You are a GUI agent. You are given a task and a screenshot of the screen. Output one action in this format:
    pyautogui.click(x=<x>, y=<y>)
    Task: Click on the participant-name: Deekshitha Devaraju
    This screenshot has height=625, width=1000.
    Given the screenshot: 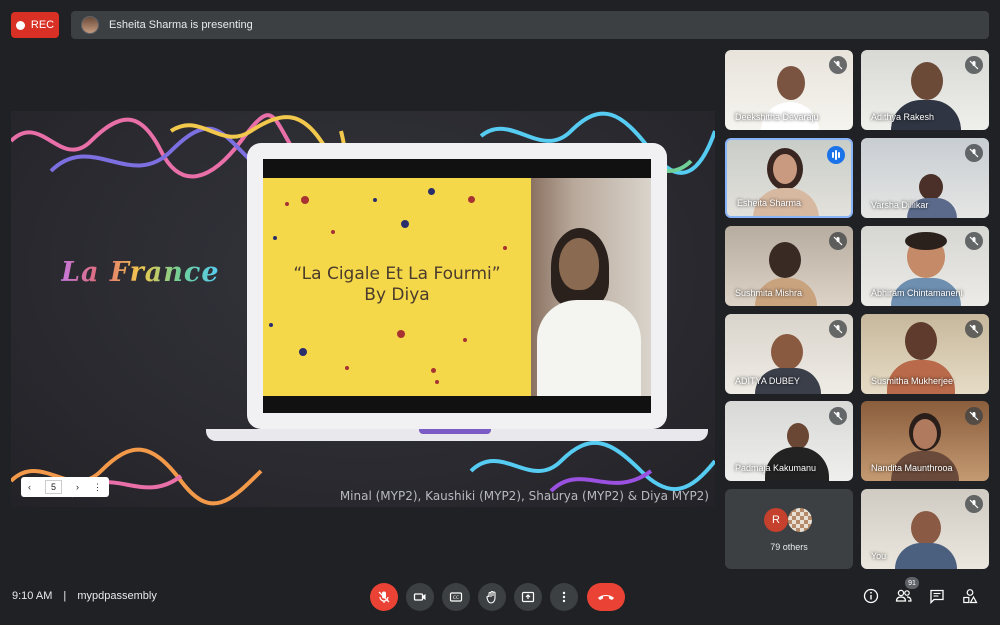 What is the action you would take?
    pyautogui.click(x=777, y=117)
    